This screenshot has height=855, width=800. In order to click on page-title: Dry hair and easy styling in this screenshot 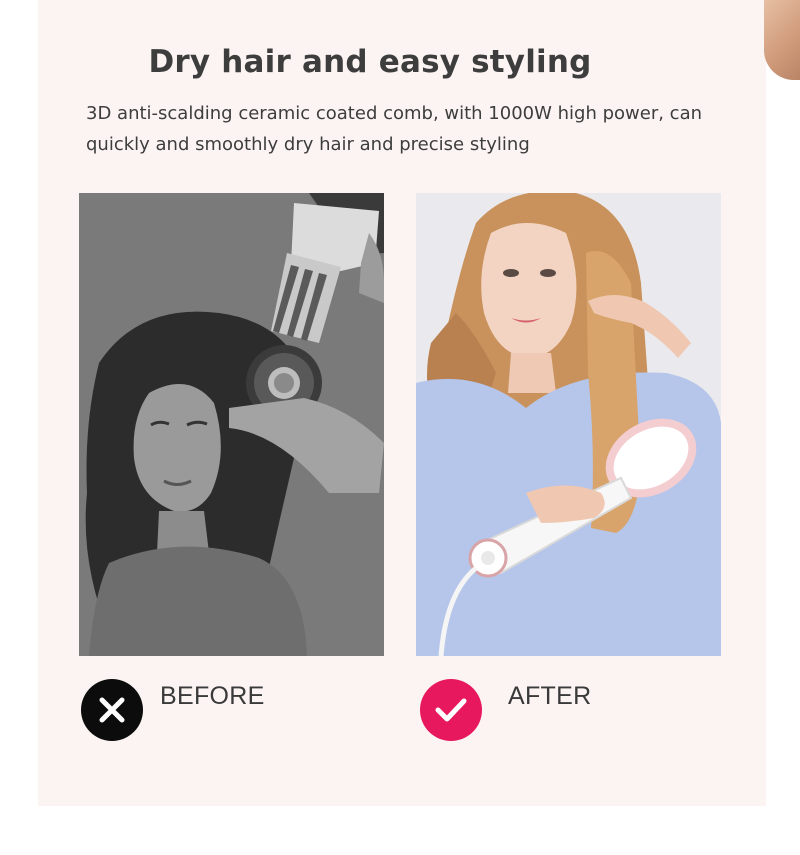, I will do `click(370, 62)`.